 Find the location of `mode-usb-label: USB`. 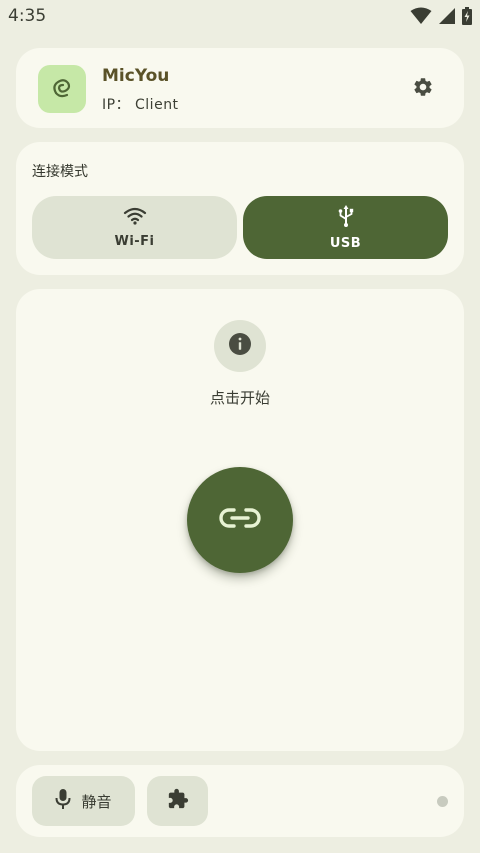

mode-usb-label: USB is located at coordinates (345, 243).